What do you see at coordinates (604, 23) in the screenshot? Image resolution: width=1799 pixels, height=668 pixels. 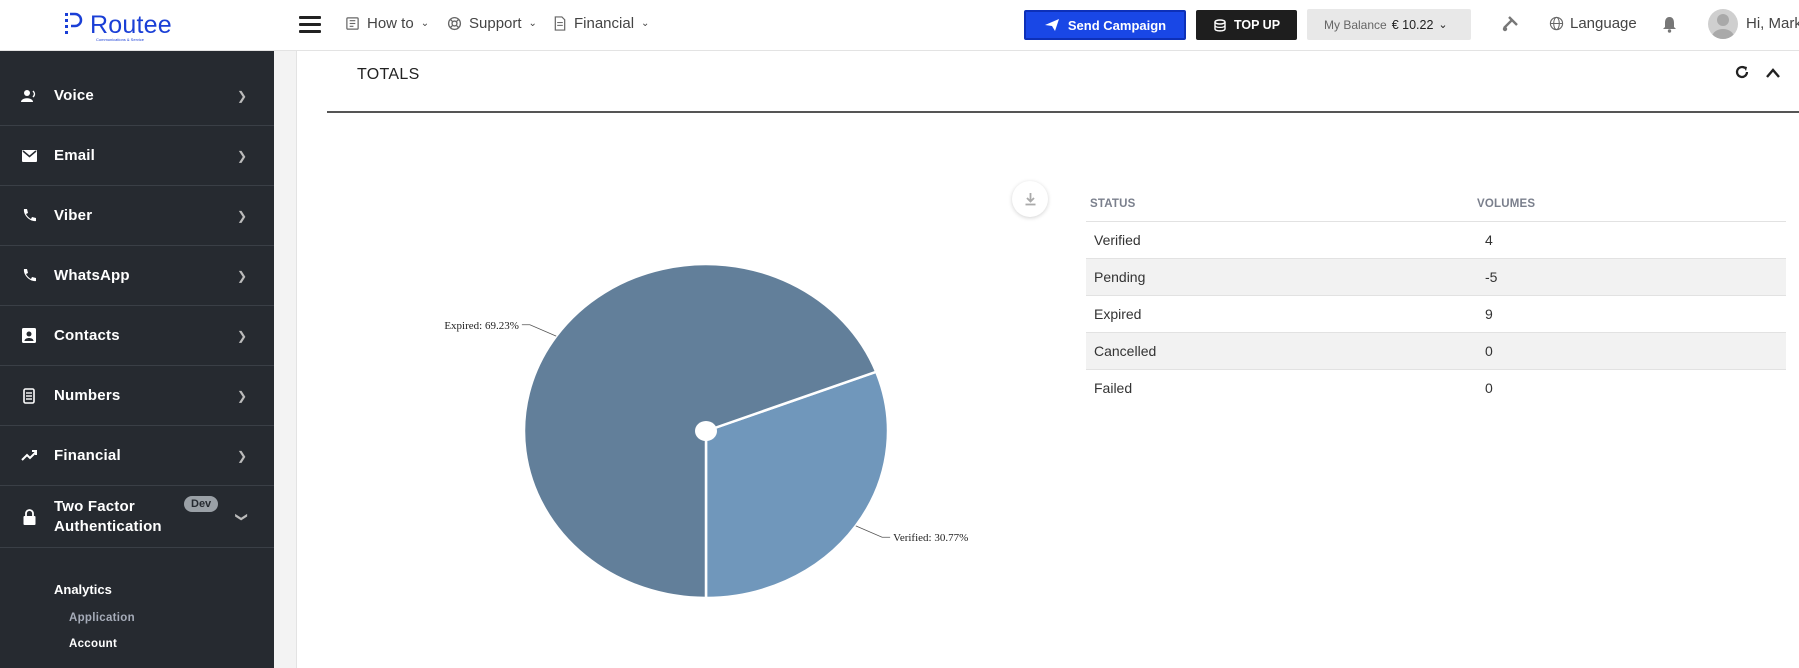 I see `nav-financial-label: Financial` at bounding box center [604, 23].